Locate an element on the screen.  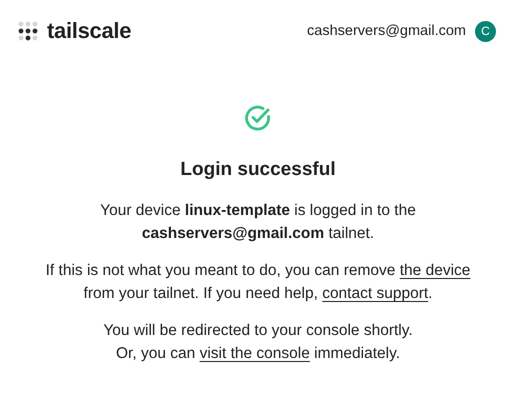
brand-name: tailscale is located at coordinates (89, 31).